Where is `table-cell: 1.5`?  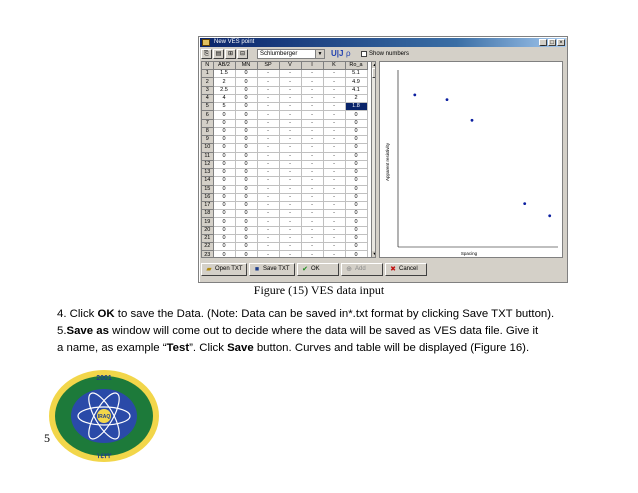 table-cell: 1.5 is located at coordinates (224, 74).